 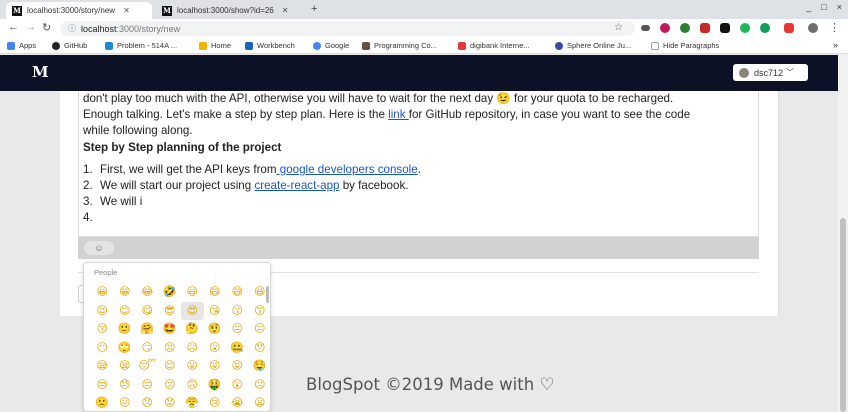 What do you see at coordinates (147, 348) in the screenshot?
I see `emoji-option: 😏` at bounding box center [147, 348].